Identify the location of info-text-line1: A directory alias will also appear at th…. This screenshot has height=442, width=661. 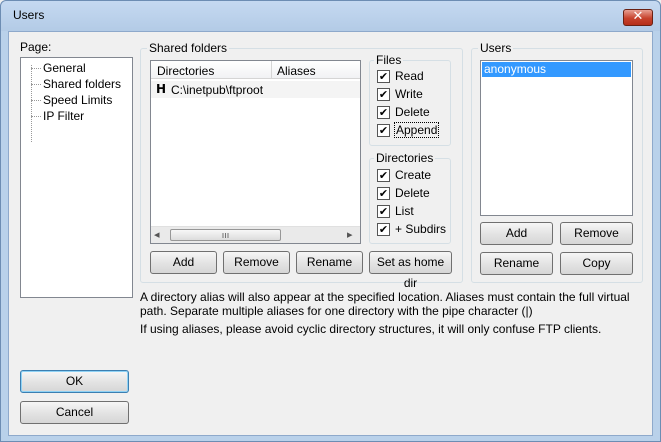
(385, 297).